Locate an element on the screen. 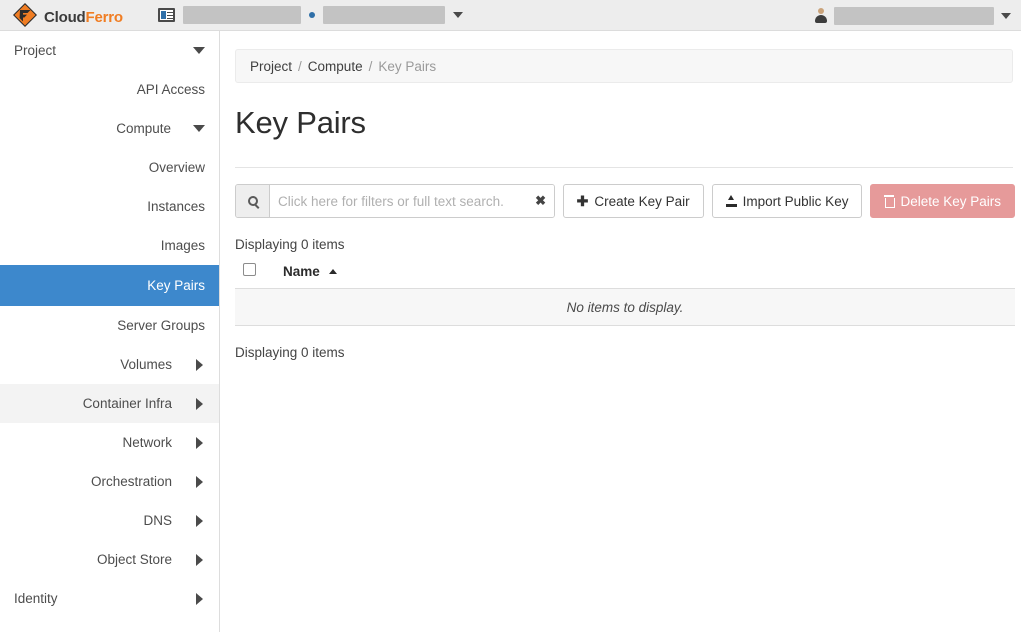 The image size is (1021, 632). sidebar-item-object-store: Object Store is located at coordinates (109, 559).